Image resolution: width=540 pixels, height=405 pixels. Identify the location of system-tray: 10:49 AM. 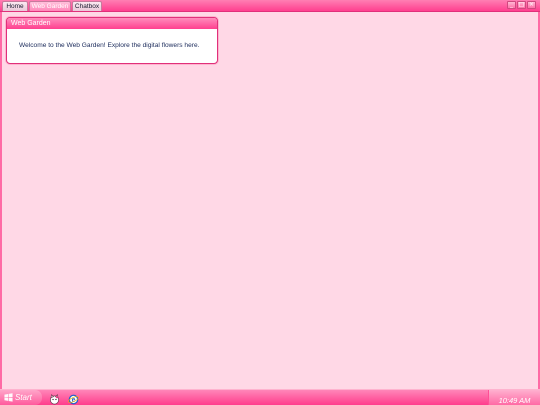
(514, 397).